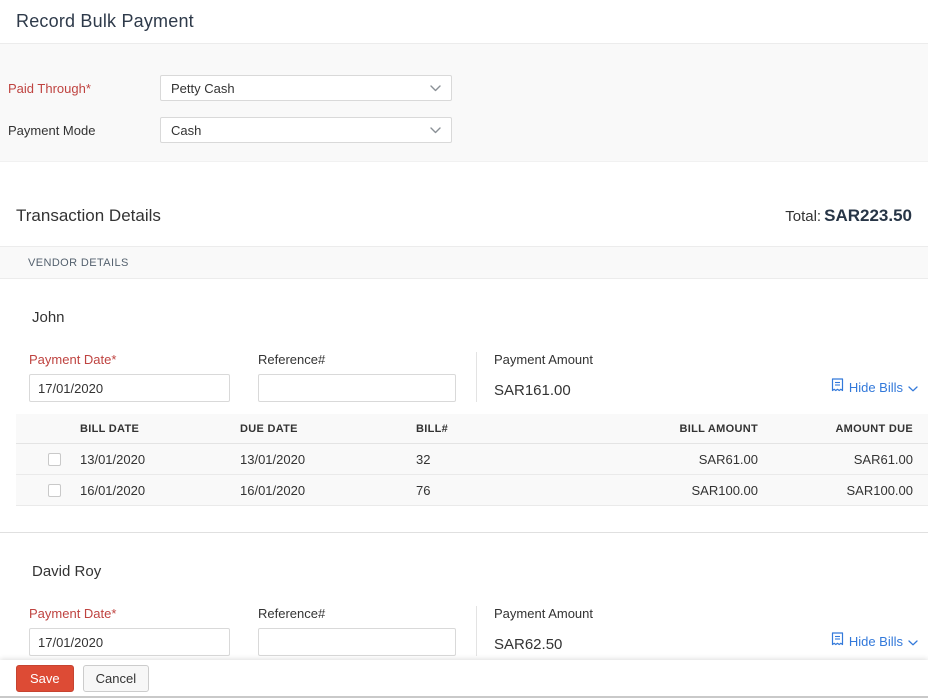 The height and width of the screenshot is (698, 928). I want to click on save-button: Save, so click(45, 678).